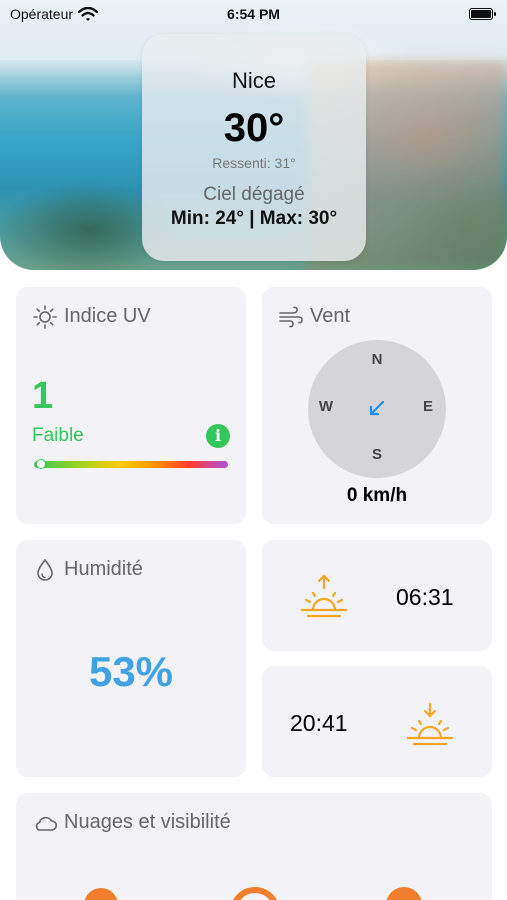 This screenshot has height=900, width=507. Describe the element at coordinates (430, 724) in the screenshot. I see `sunset-icon` at that location.